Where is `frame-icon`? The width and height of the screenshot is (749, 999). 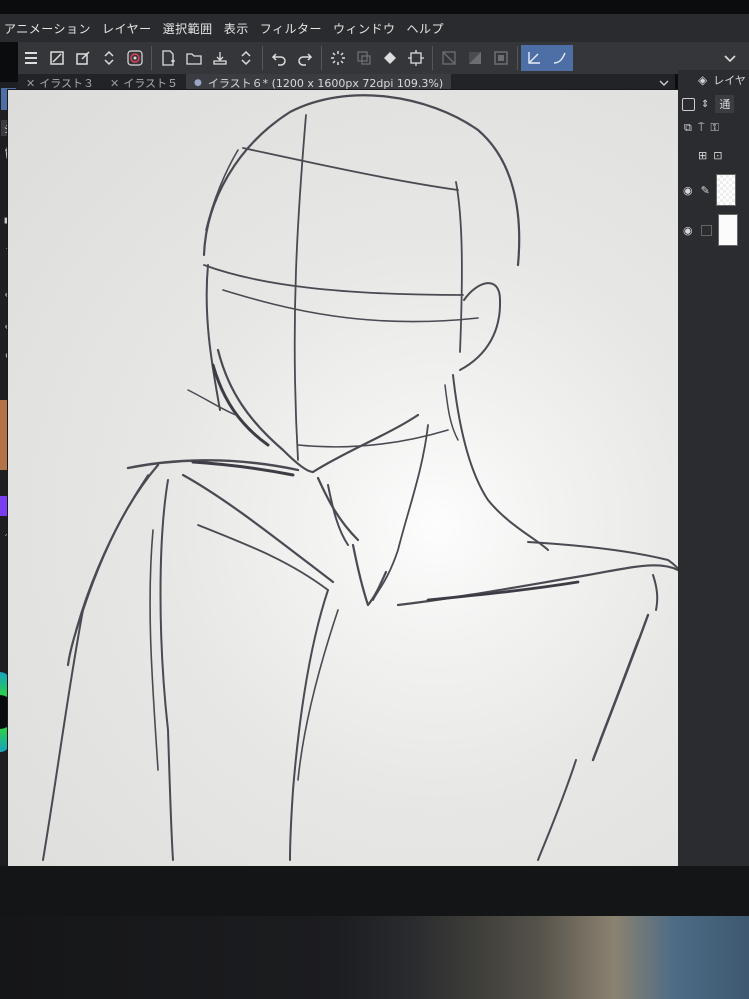 frame-icon is located at coordinates (501, 58).